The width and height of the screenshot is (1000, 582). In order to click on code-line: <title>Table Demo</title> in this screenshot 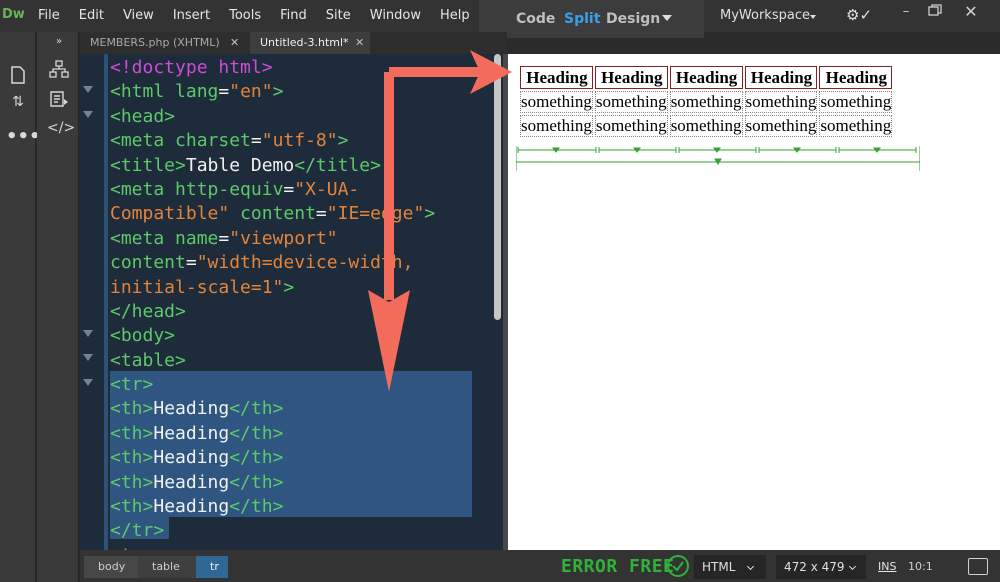, I will do `click(295, 166)`.